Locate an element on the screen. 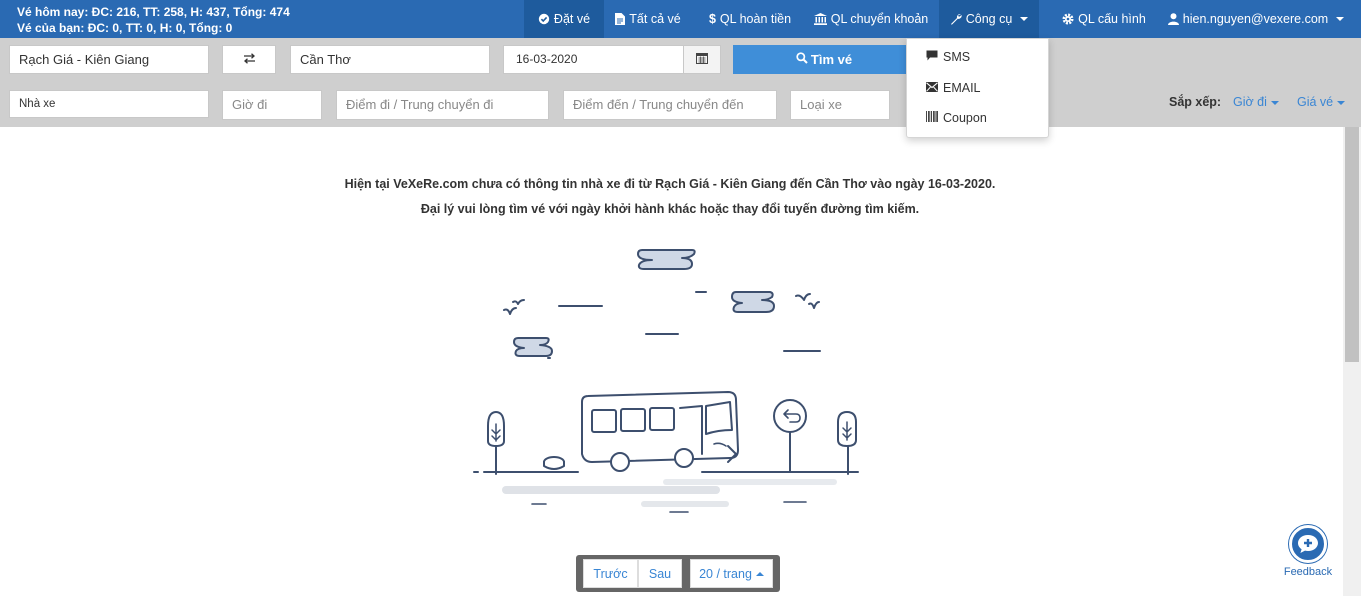 This screenshot has height=596, width=1361. to-location-input: Cần Thơ is located at coordinates (390, 59).